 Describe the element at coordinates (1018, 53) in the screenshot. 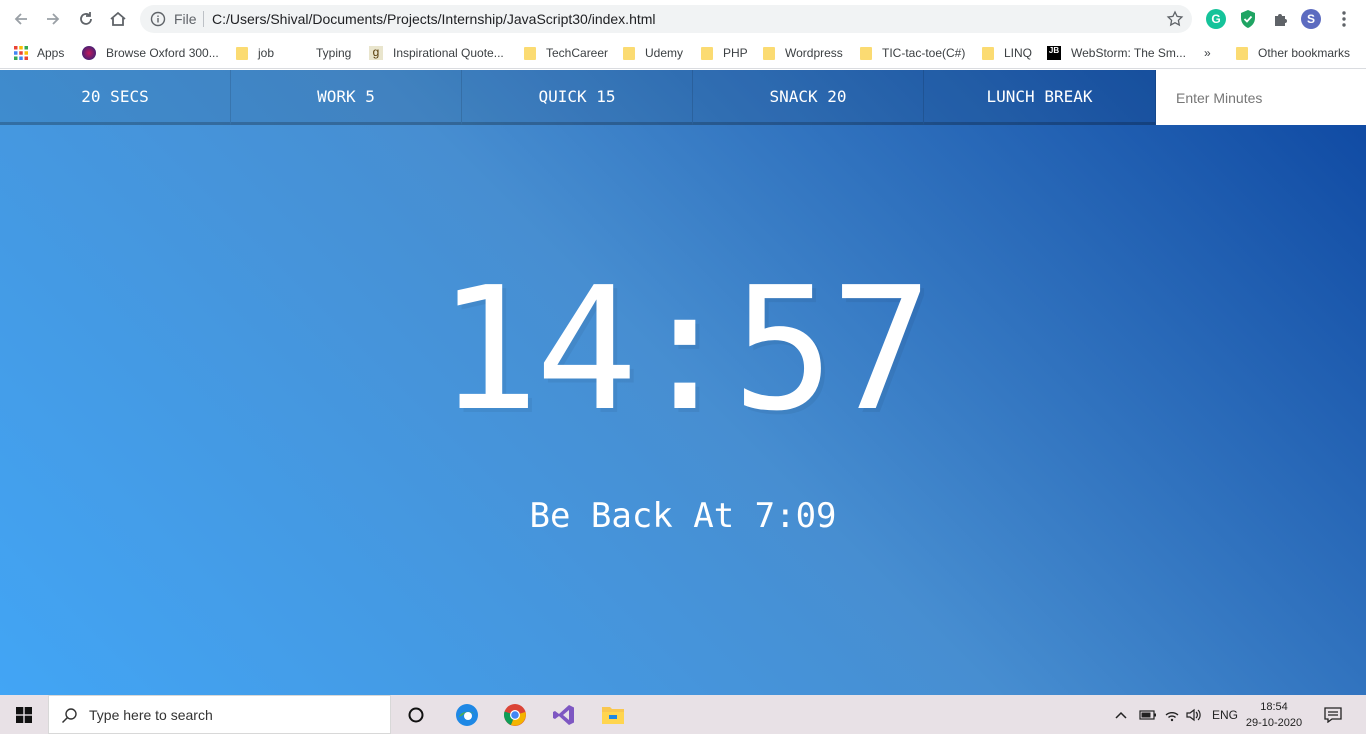

I see `bookmark-label: LINQ` at that location.